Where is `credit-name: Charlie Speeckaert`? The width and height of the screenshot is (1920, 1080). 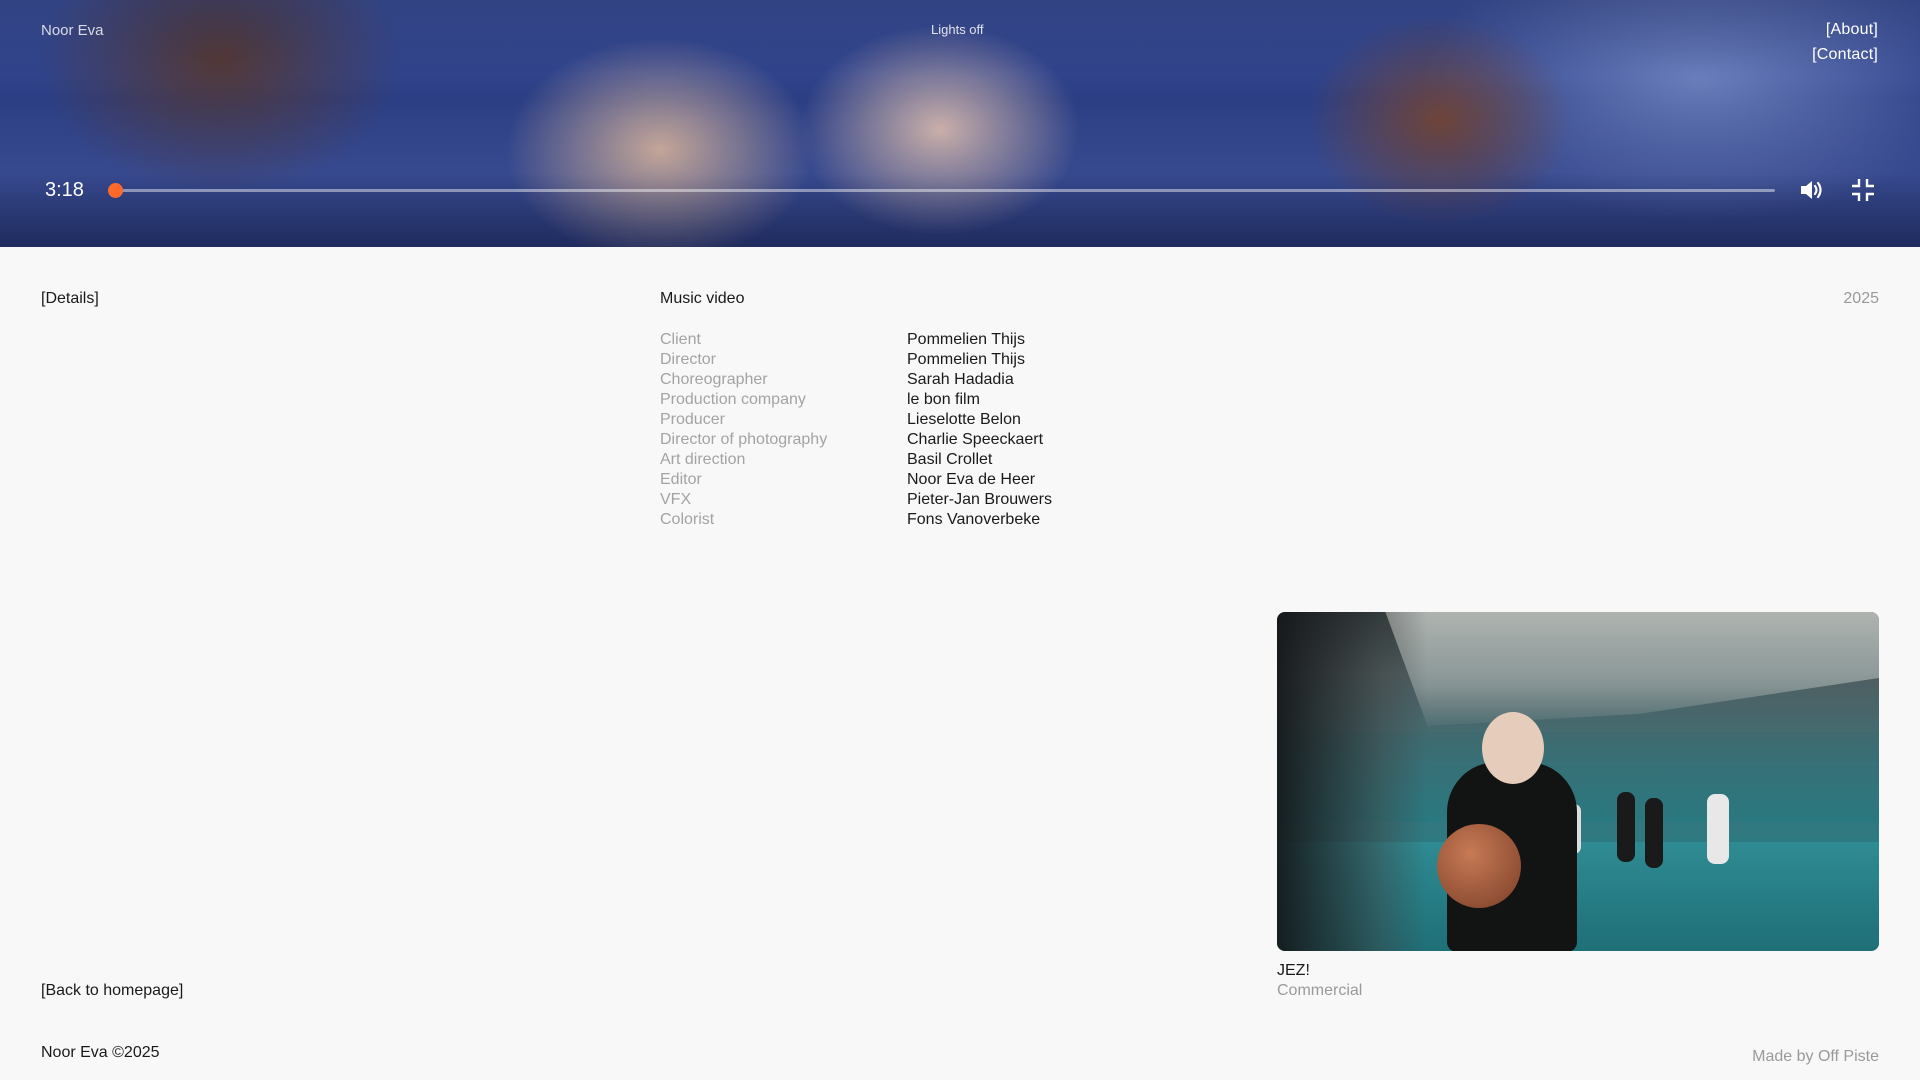
credit-name: Charlie Speeckaert is located at coordinates (975, 439).